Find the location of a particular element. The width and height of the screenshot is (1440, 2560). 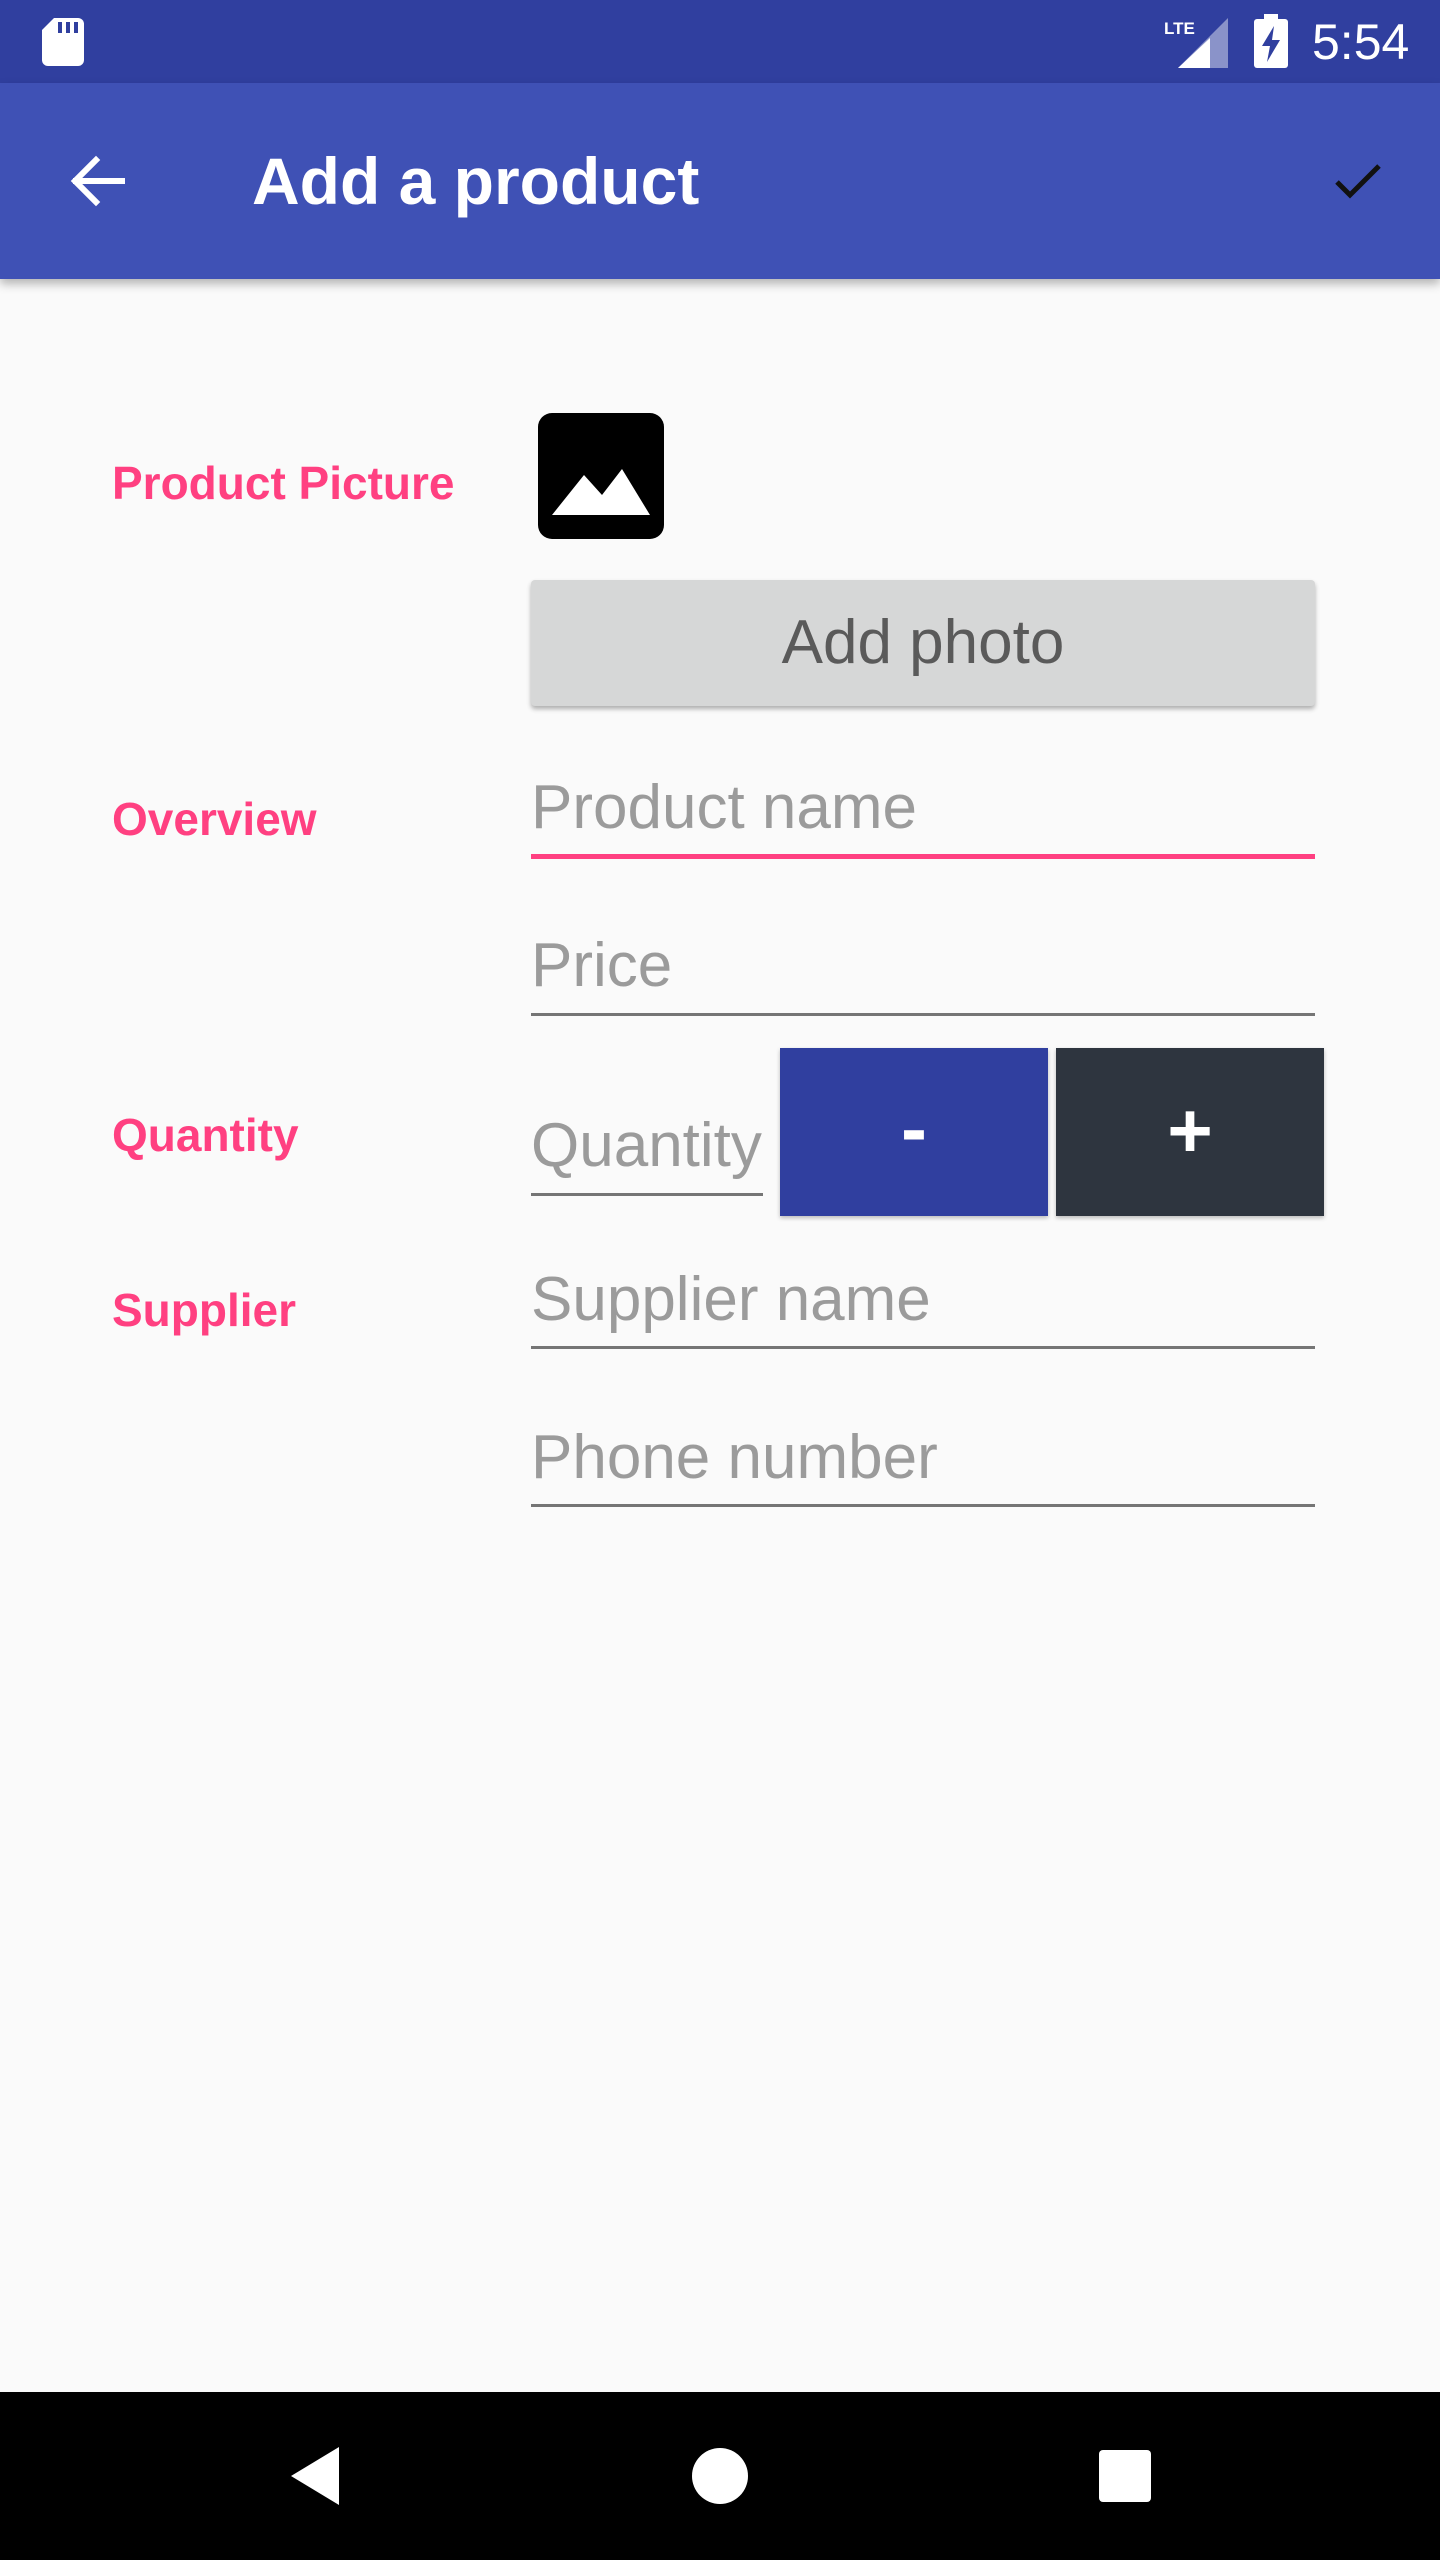

page-title: Add a product is located at coordinates (476, 181).